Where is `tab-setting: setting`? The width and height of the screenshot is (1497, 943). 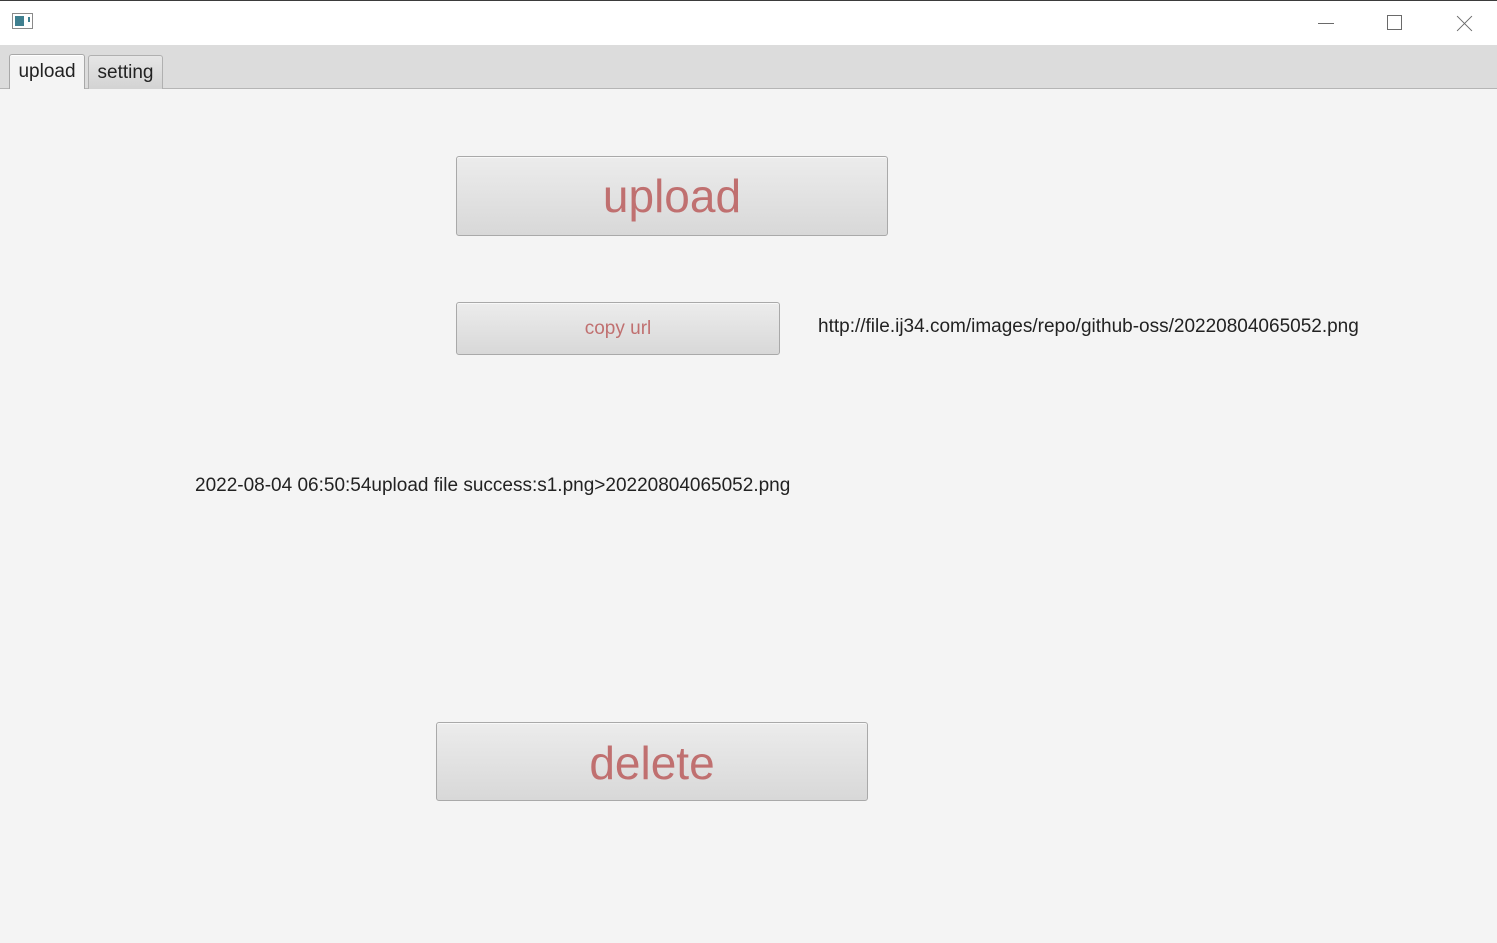 tab-setting: setting is located at coordinates (125, 72).